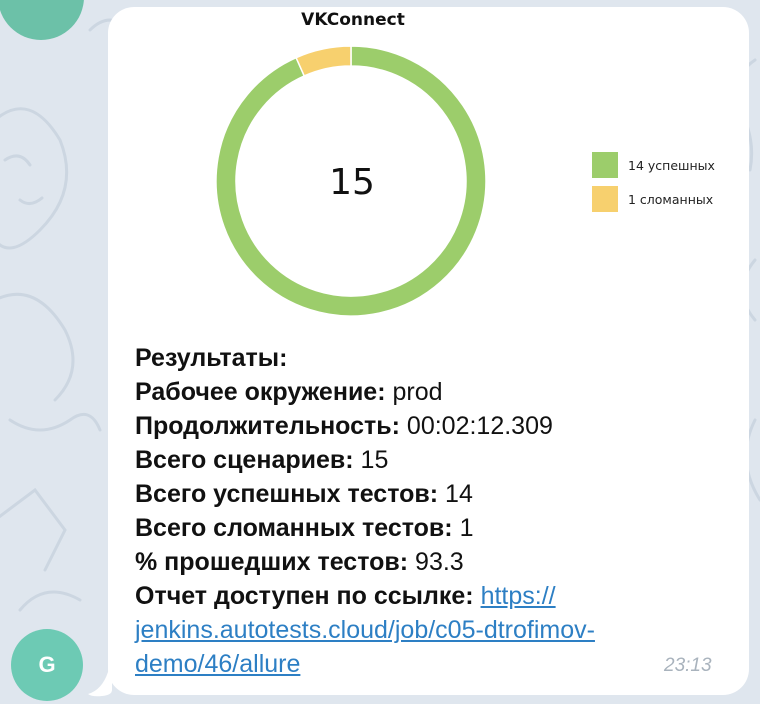  I want to click on broken-row: Всего сломанных тестов: 1, so click(430, 528).